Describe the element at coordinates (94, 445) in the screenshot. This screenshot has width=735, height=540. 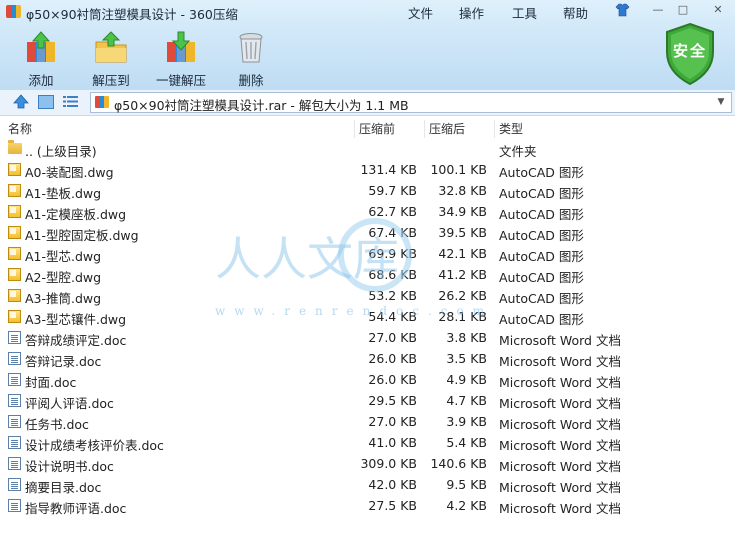
I see `file-name: 设计成绩考核评价表.doc` at that location.